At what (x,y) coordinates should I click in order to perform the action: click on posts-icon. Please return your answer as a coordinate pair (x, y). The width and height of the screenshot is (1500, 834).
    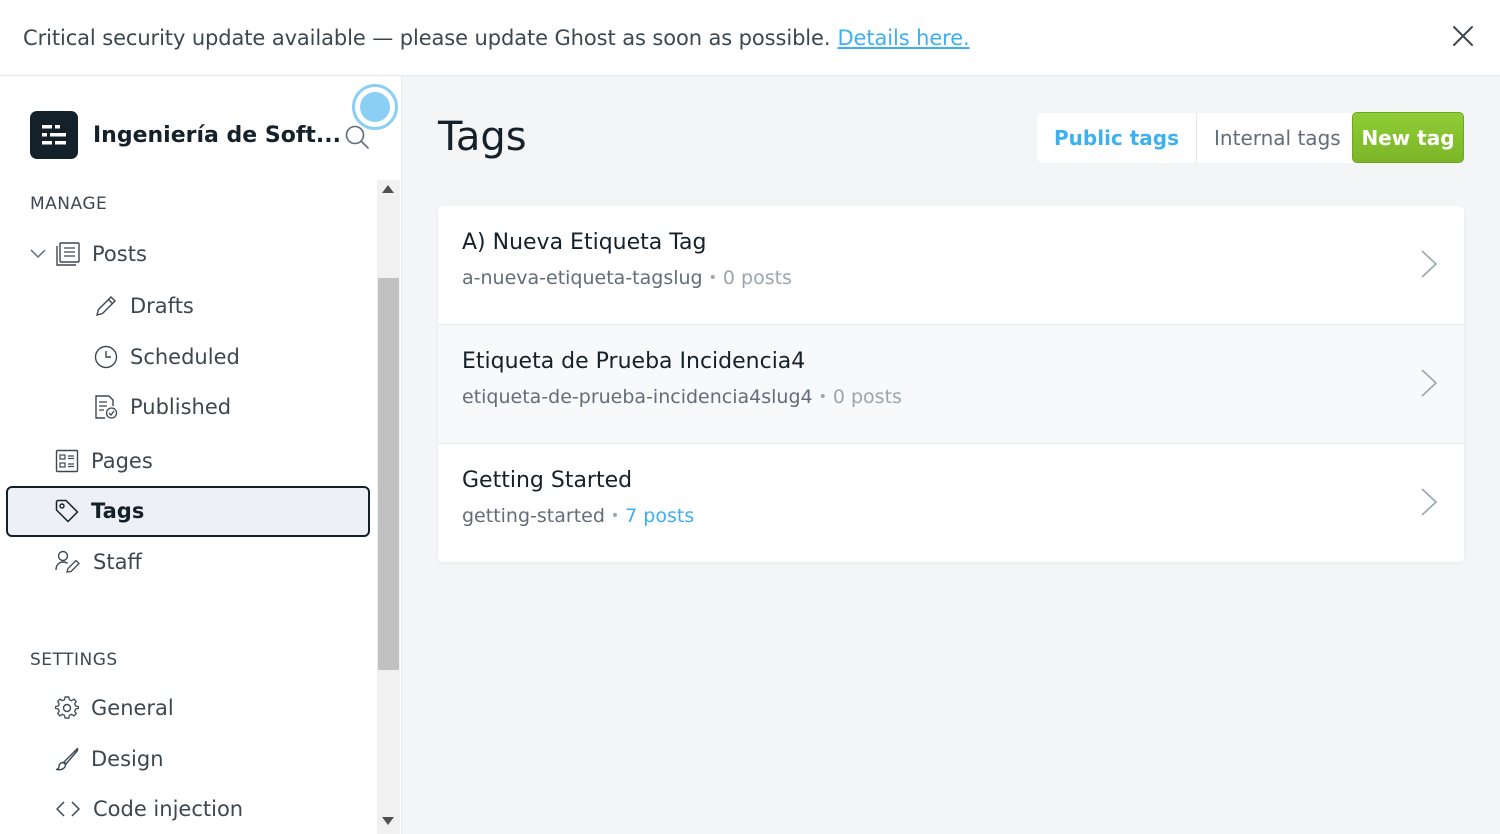
    Looking at the image, I should click on (68, 254).